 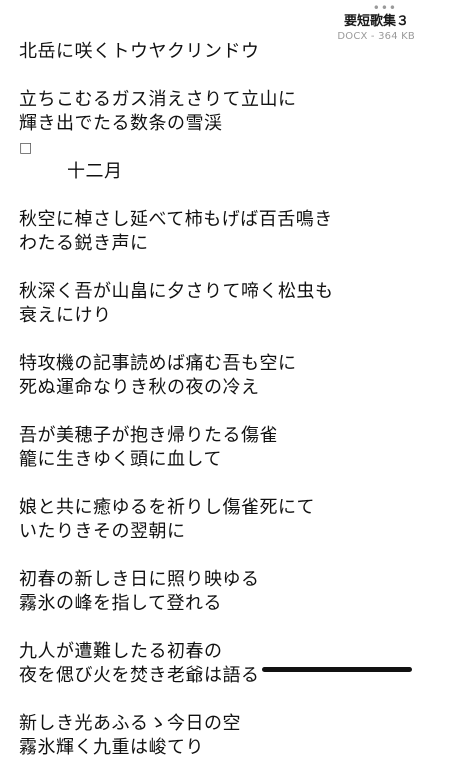 What do you see at coordinates (376, 21) in the screenshot?
I see `document-title: 要短歌集３` at bounding box center [376, 21].